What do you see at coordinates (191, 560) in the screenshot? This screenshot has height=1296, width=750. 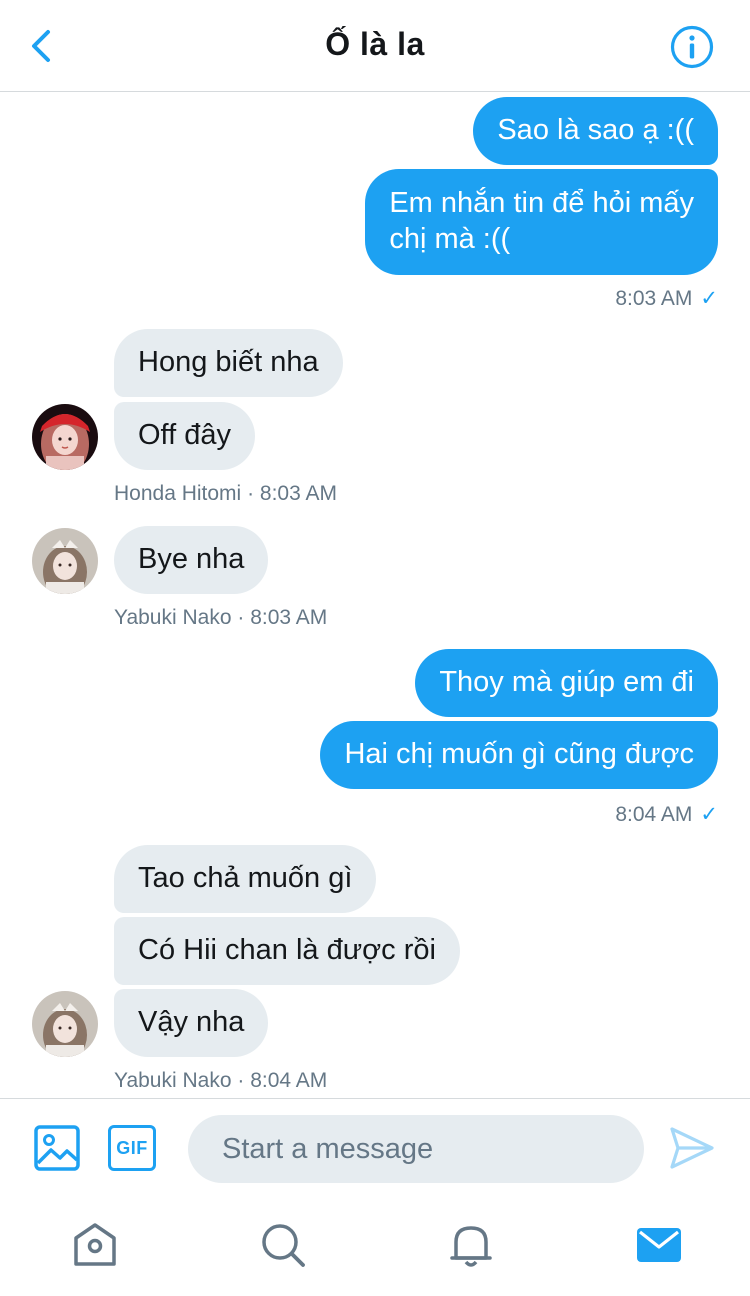 I see `message-bubble-incoming: Bye nha` at bounding box center [191, 560].